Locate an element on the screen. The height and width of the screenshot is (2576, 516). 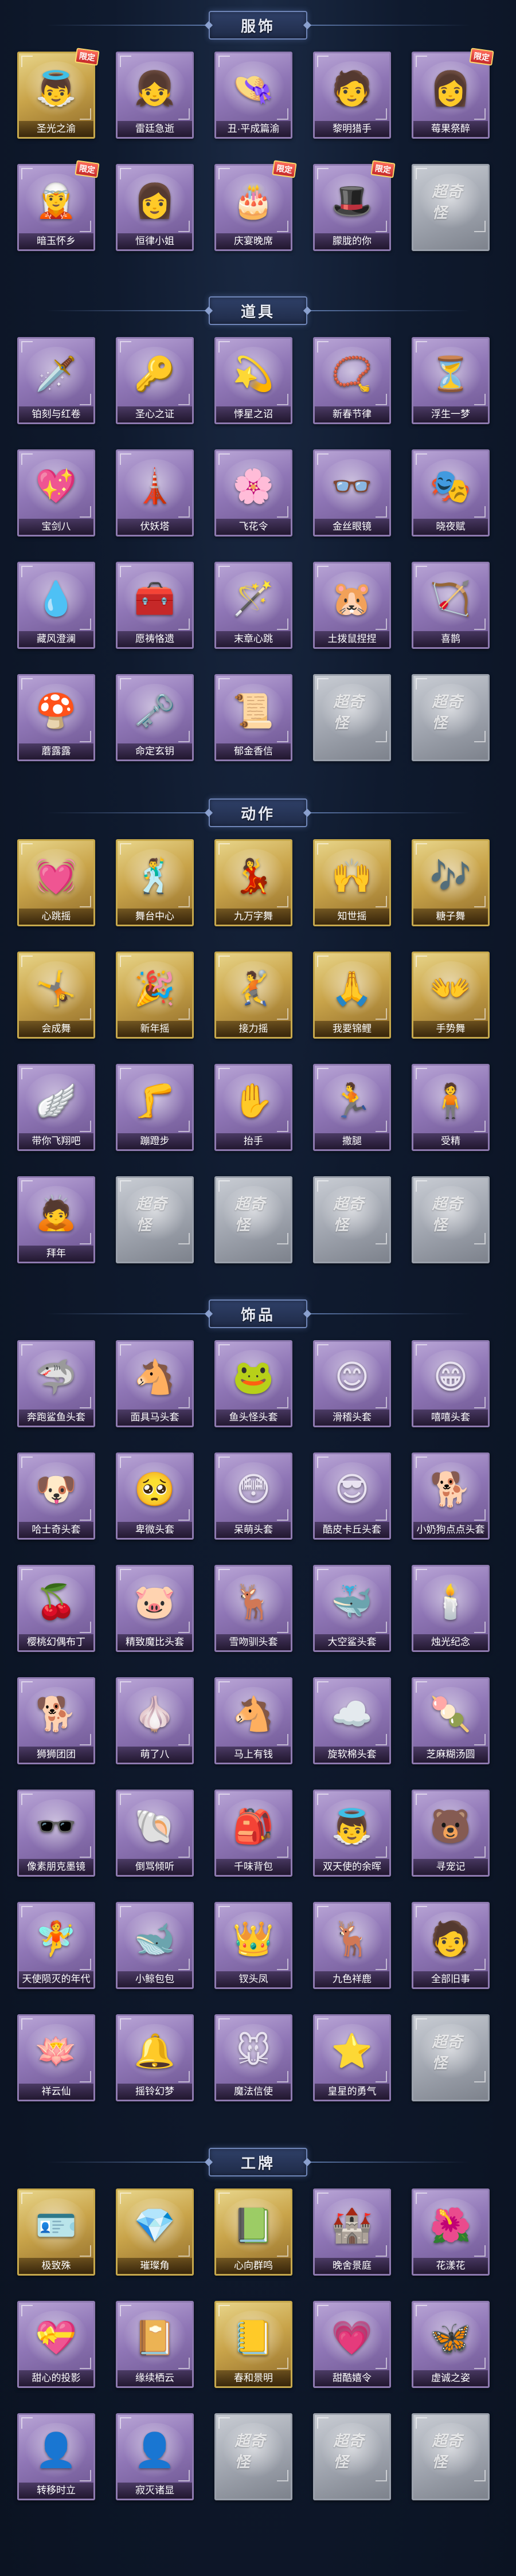
item-card: 🕯️ 烛光纪念 is located at coordinates (451, 1608).